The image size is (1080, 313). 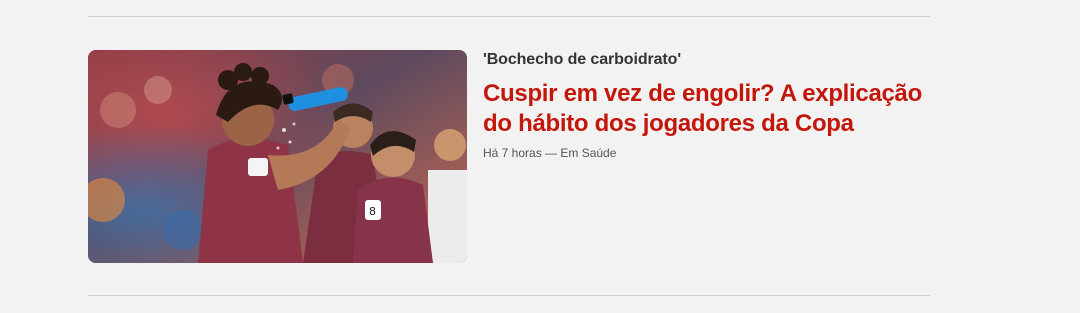 I want to click on article-meta: Há 7 horas — Em Saúde, so click(x=703, y=153).